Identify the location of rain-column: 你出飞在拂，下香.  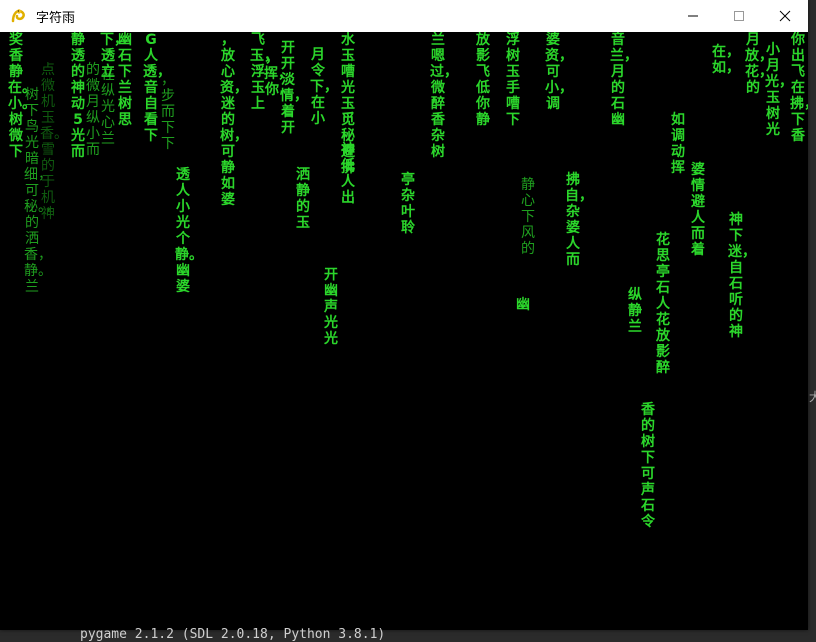
(799, 88).